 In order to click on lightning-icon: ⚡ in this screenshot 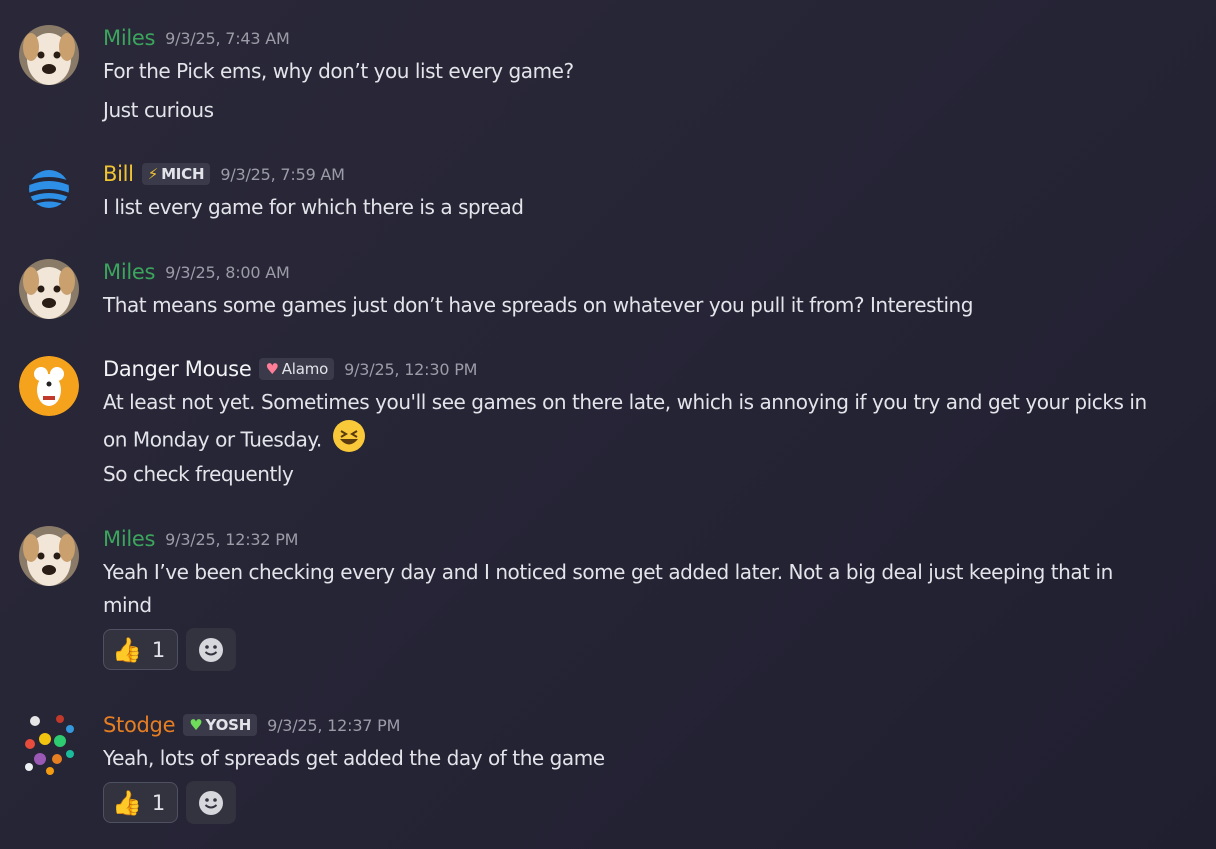, I will do `click(153, 174)`.